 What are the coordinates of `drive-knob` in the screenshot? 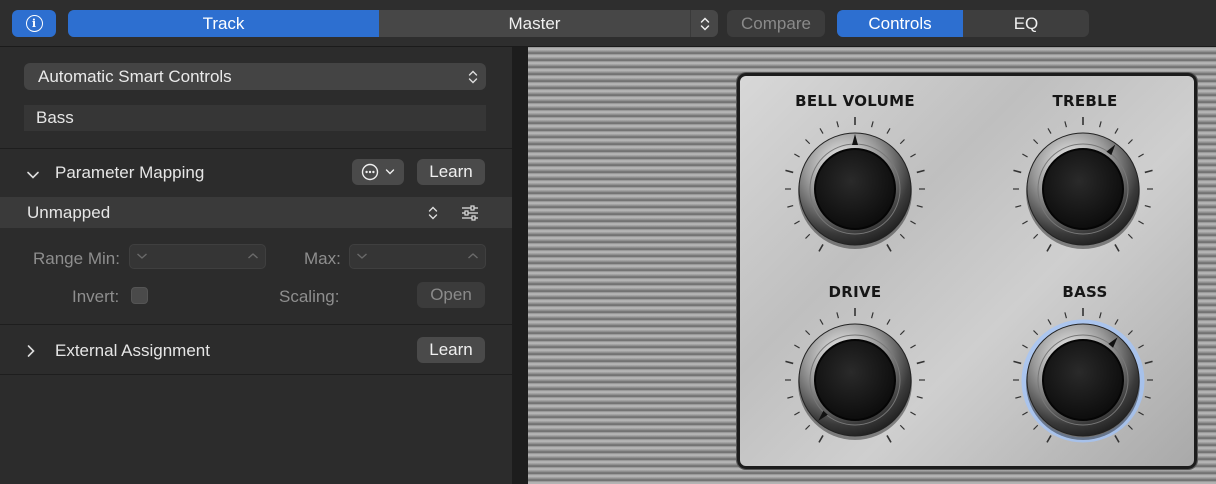 It's located at (855, 380).